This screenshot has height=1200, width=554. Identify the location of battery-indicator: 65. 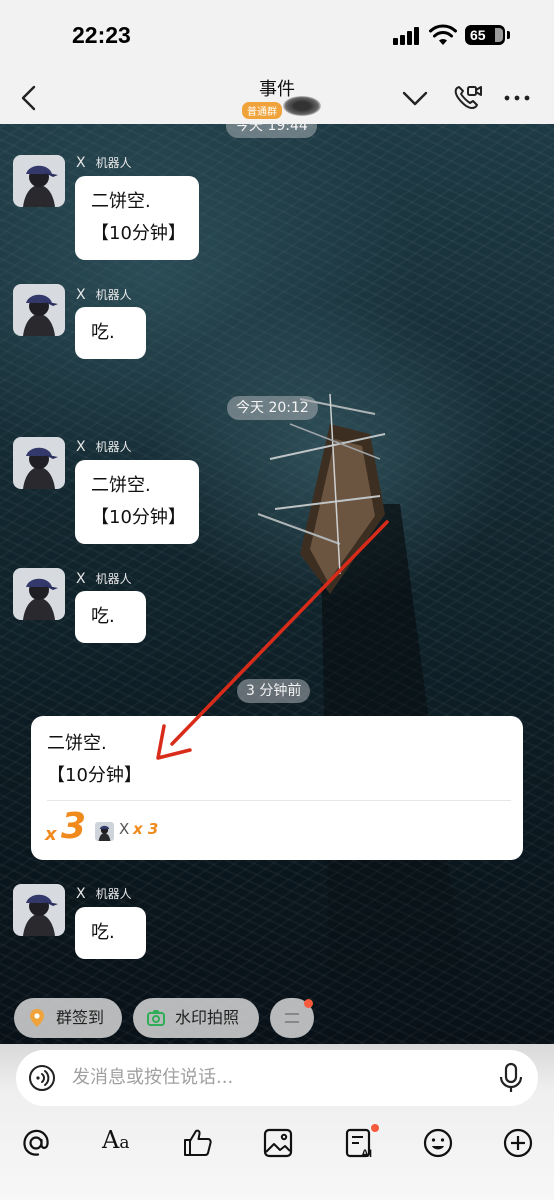
(487, 35).